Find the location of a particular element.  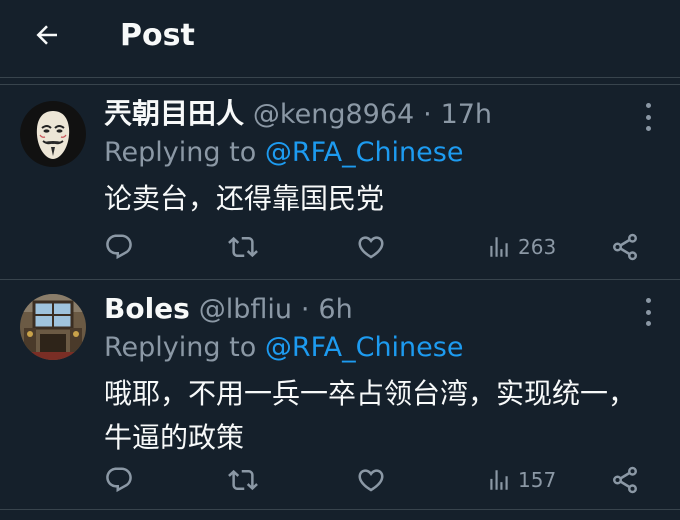

display-name: Boles is located at coordinates (147, 308).